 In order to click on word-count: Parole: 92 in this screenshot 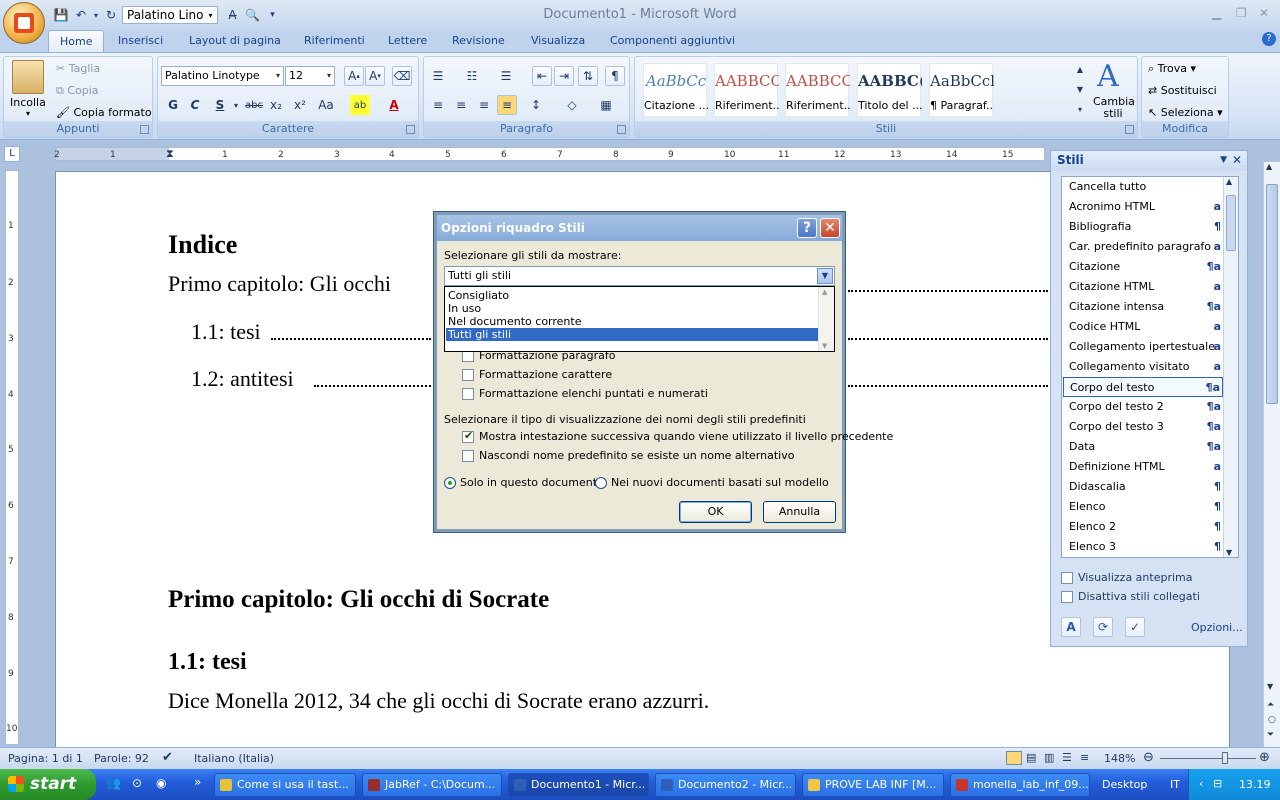, I will do `click(121, 758)`.